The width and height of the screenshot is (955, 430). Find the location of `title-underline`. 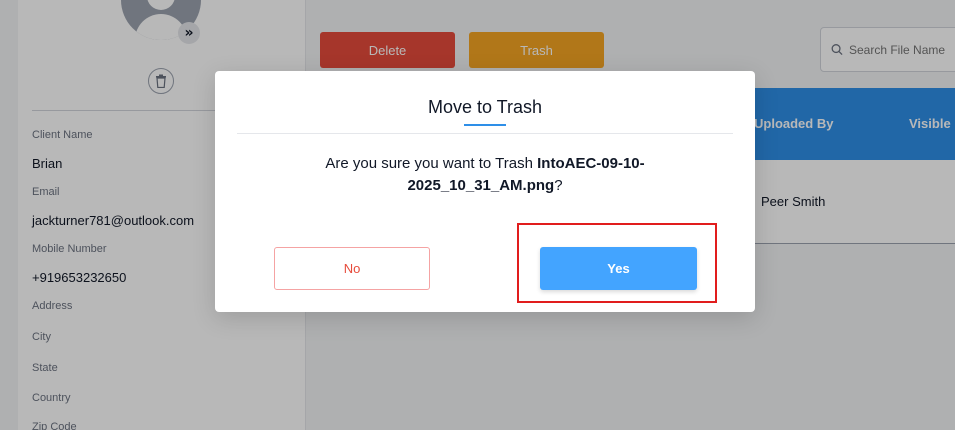

title-underline is located at coordinates (485, 125).